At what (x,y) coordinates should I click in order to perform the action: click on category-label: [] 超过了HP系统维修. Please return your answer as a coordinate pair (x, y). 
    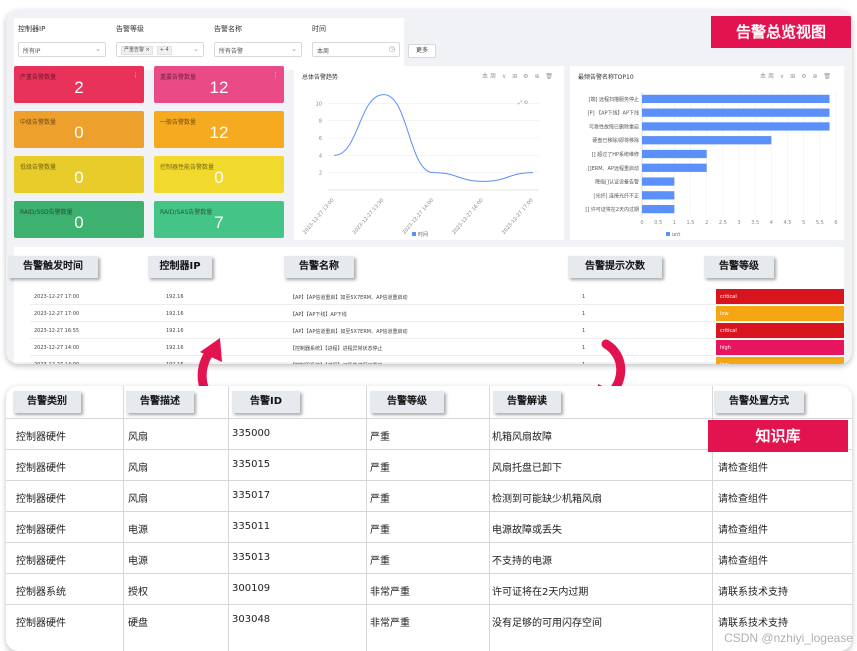
    Looking at the image, I should click on (615, 154).